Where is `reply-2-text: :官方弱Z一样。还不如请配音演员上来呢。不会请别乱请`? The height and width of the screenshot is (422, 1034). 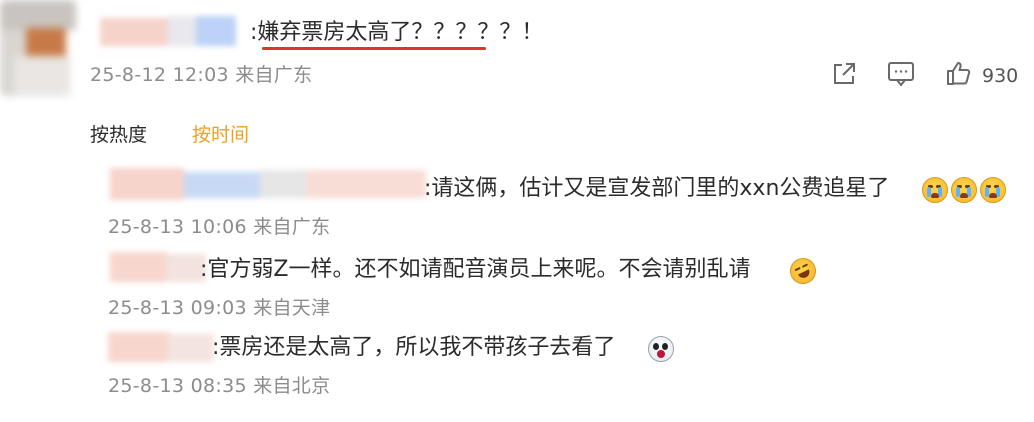
reply-2-text: :官方弱Z一样。还不如请配音演员上来呢。不会请别乱请 is located at coordinates (475, 269).